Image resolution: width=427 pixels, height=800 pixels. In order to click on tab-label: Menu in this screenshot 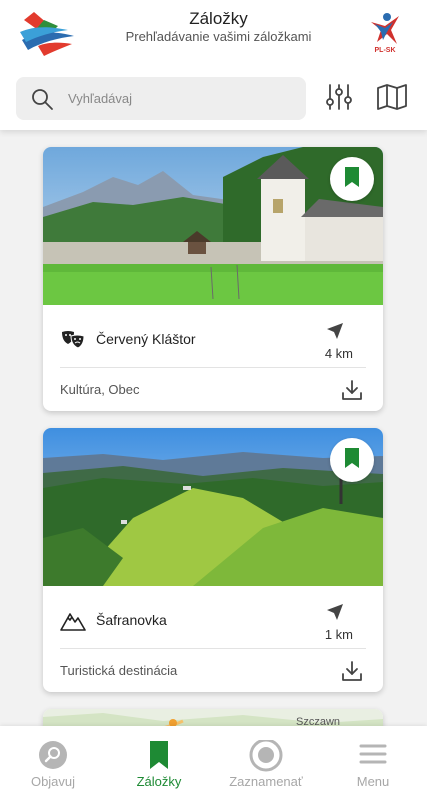, I will do `click(373, 781)`.